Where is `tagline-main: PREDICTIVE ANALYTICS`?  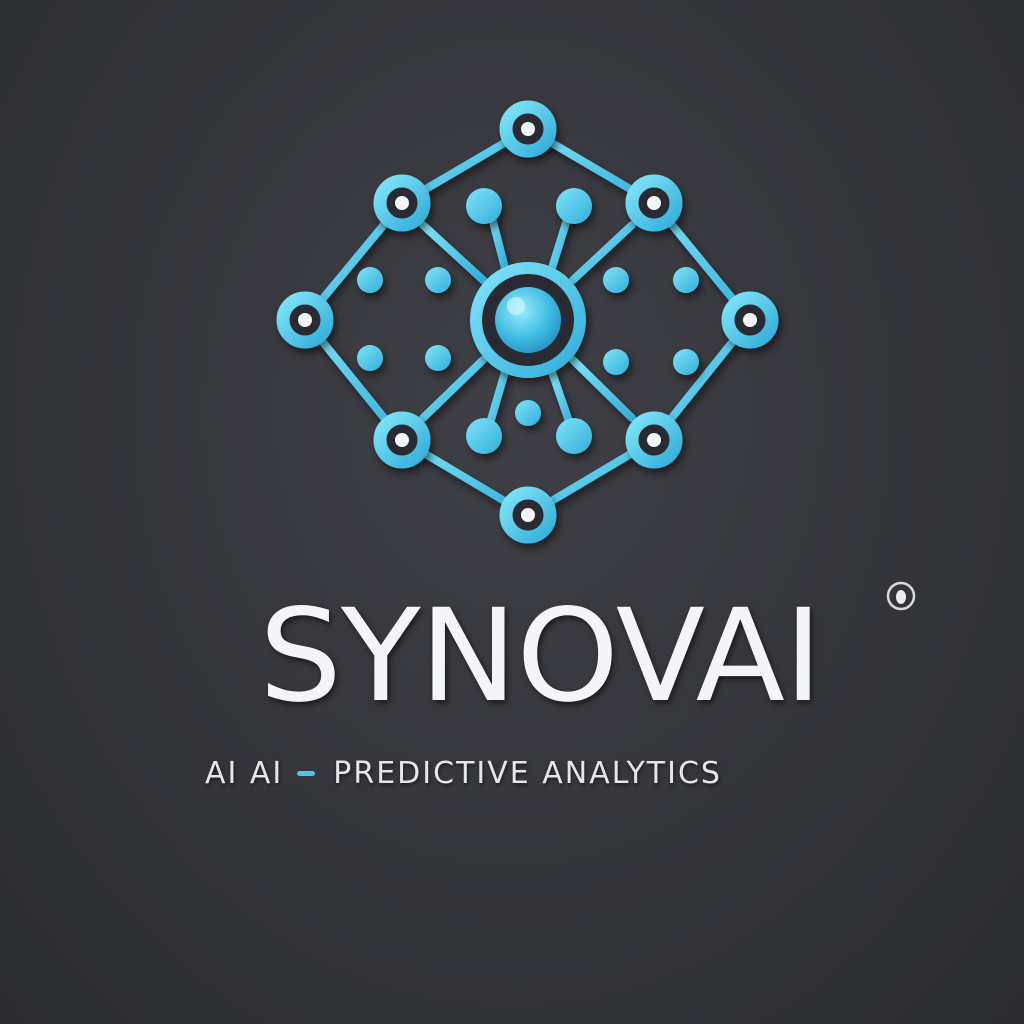 tagline-main: PREDICTIVE ANALYTICS is located at coordinates (527, 773).